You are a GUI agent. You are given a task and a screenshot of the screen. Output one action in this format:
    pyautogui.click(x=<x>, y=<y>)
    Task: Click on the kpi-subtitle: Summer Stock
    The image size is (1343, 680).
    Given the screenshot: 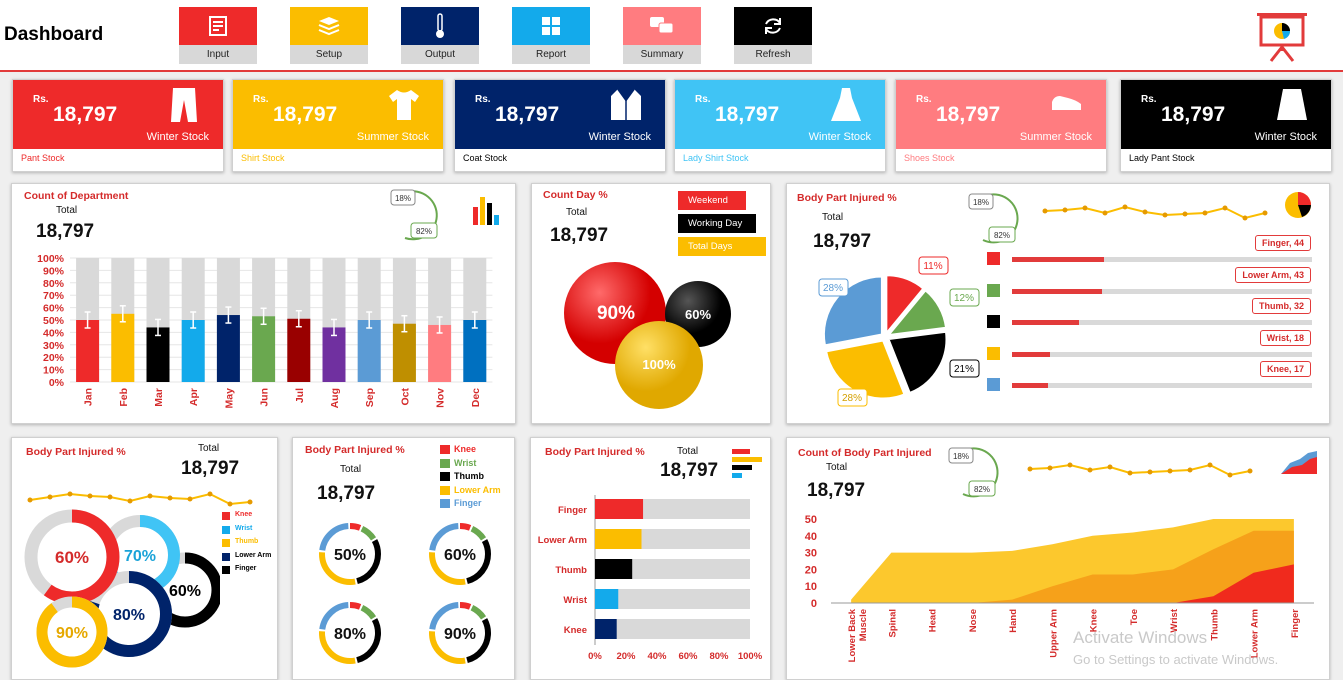 What is the action you would take?
    pyautogui.click(x=392, y=137)
    